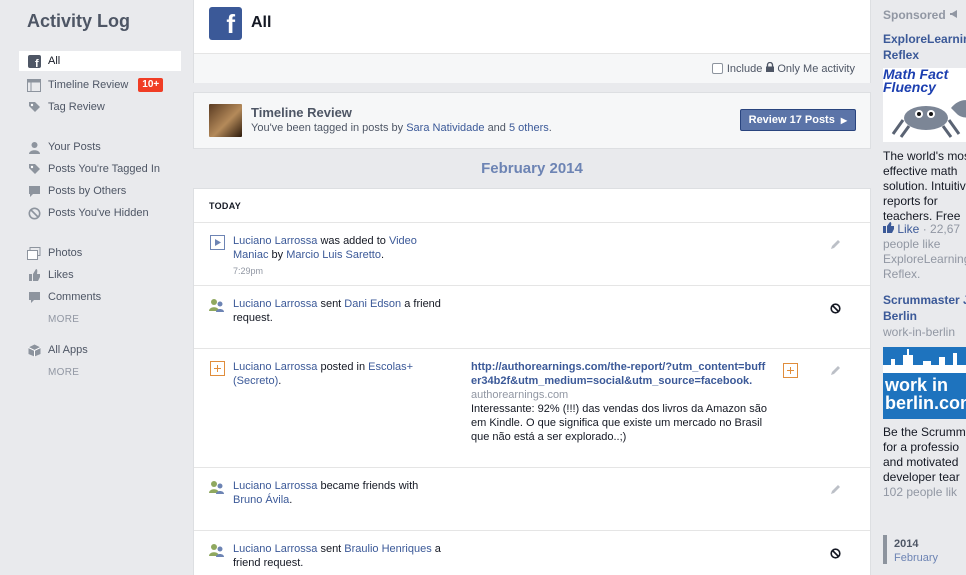  What do you see at coordinates (916, 544) in the screenshot?
I see `year-link: 2014` at bounding box center [916, 544].